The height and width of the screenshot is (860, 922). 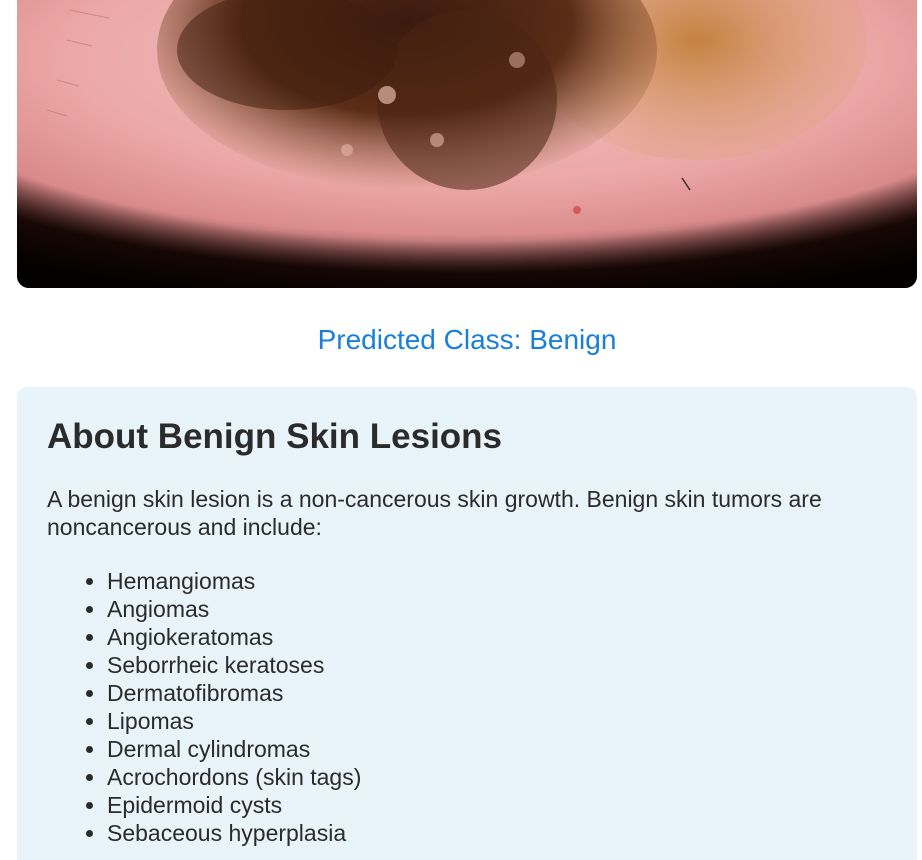 What do you see at coordinates (497, 665) in the screenshot?
I see `list-item: Seborrheic keratoses` at bounding box center [497, 665].